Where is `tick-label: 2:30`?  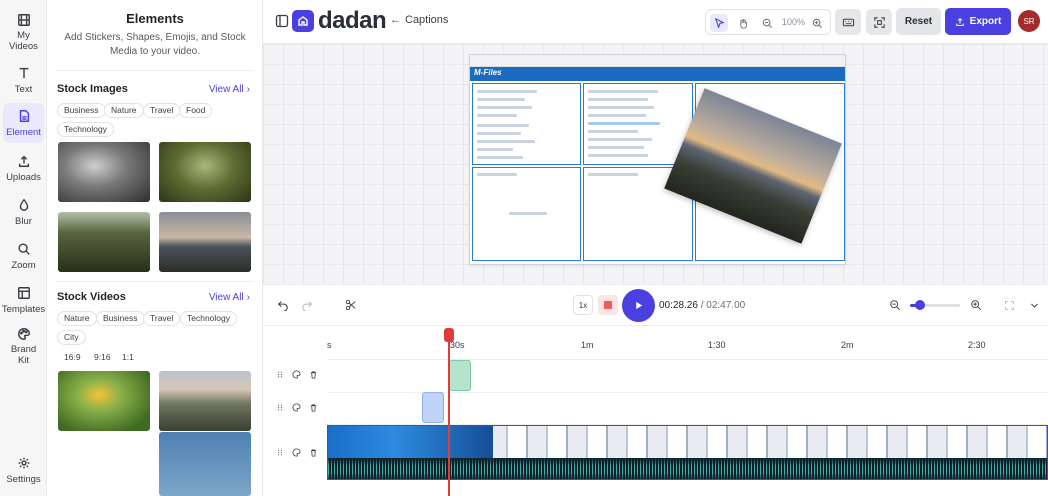 tick-label: 2:30 is located at coordinates (977, 345).